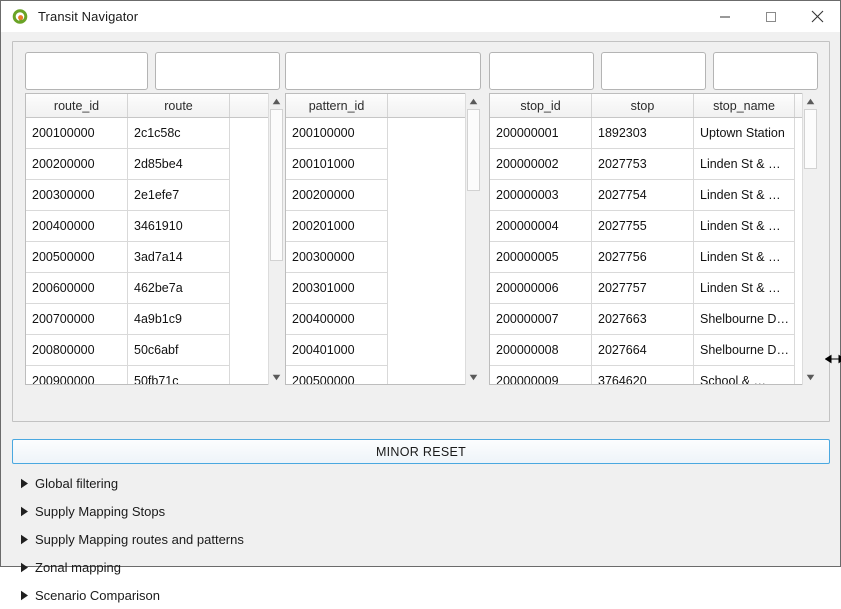 Image resolution: width=841 pixels, height=609 pixels. Describe the element at coordinates (383, 374) in the screenshot. I see `table-row: 200500000` at that location.